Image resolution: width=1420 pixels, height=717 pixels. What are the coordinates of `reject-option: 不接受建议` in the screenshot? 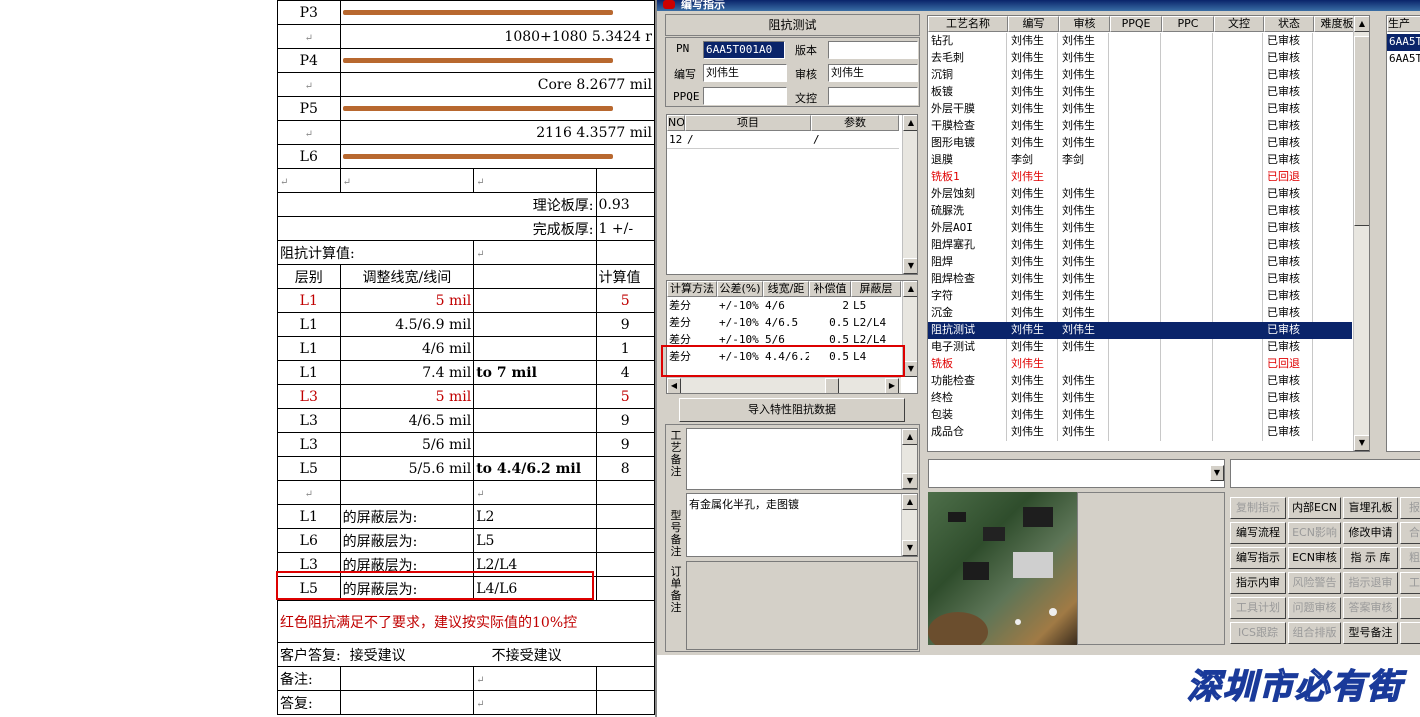 It's located at (527, 656).